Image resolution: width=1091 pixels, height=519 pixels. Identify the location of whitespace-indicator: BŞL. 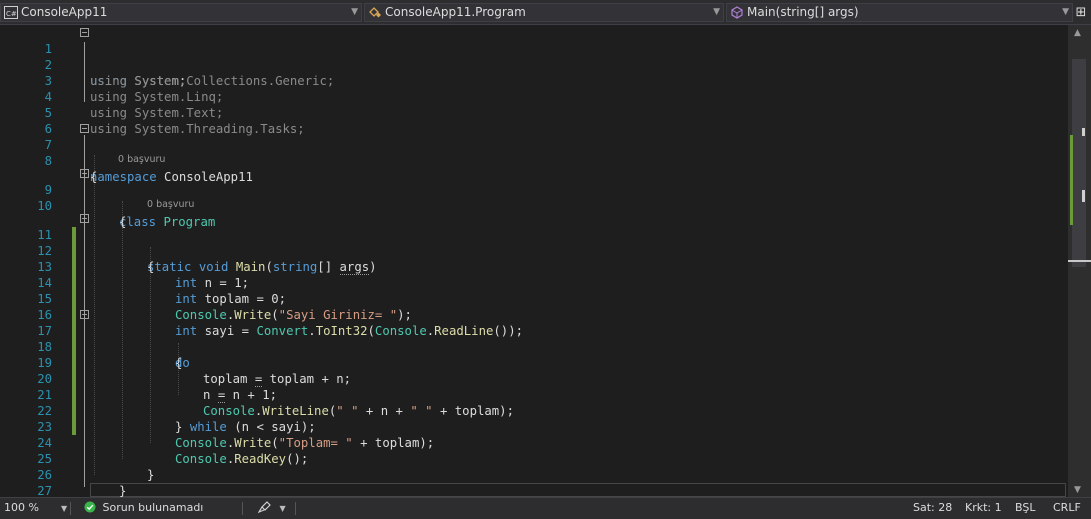
(1025, 508).